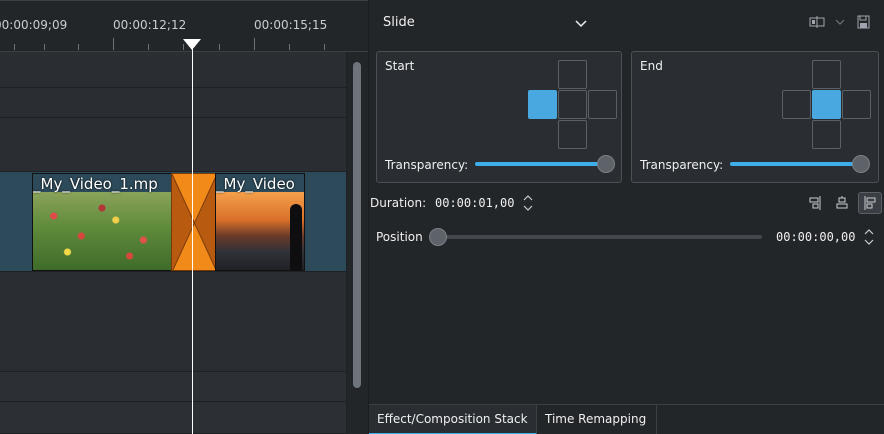 Image resolution: width=884 pixels, height=434 pixels. I want to click on playhead-marker, so click(192, 44).